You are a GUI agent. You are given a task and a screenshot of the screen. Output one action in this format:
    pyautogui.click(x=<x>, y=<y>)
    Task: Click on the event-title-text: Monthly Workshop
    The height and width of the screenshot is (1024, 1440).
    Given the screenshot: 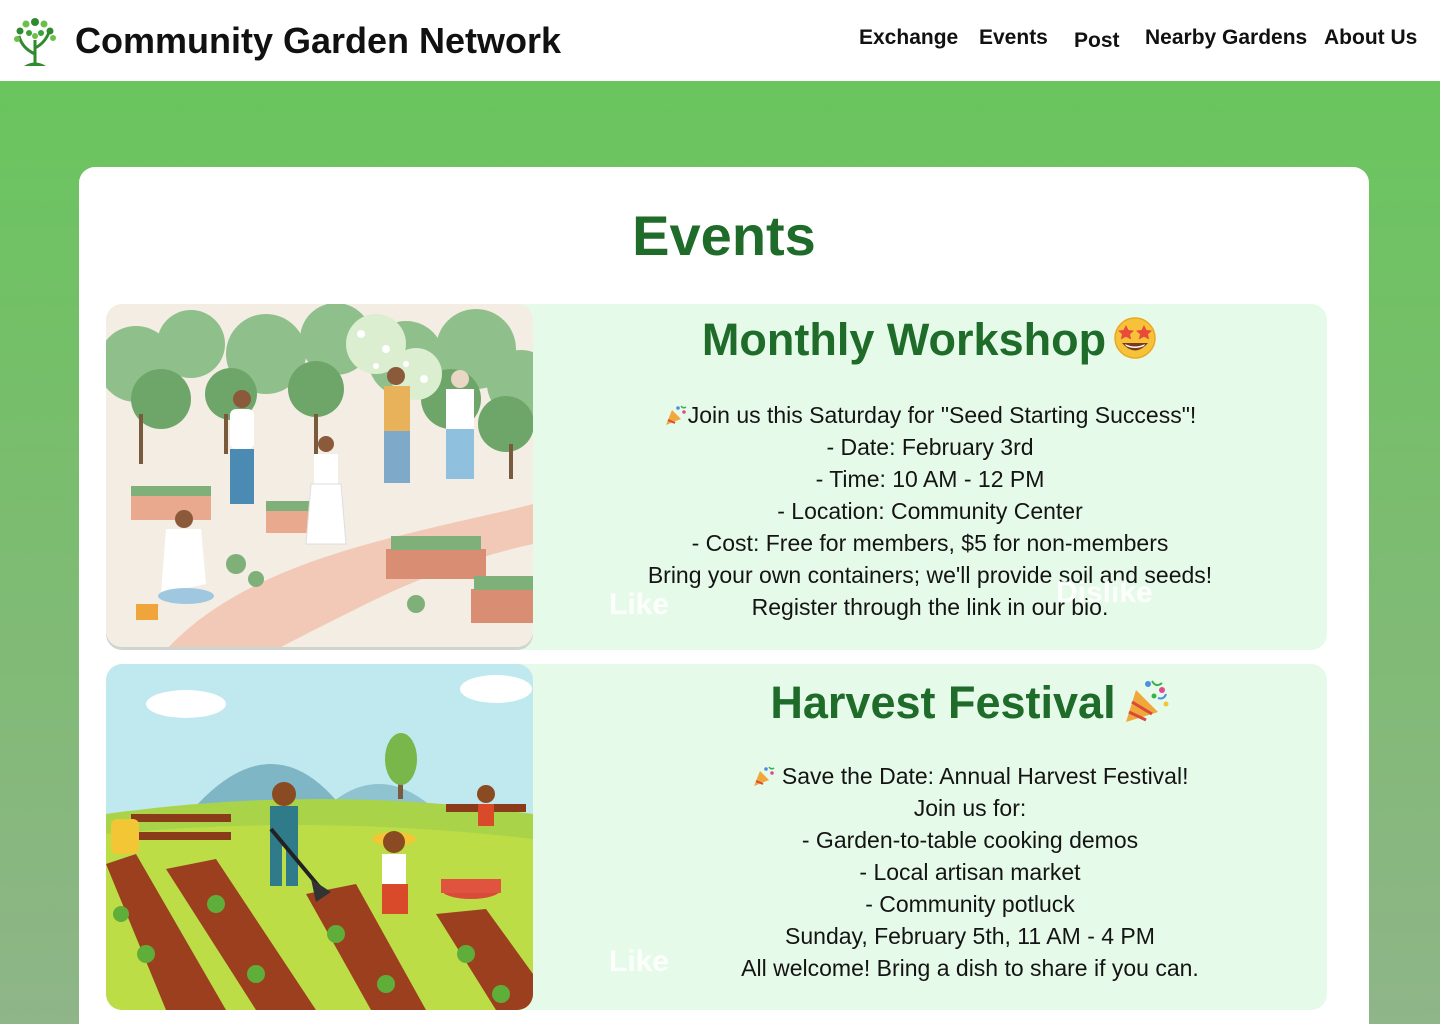 What is the action you would take?
    pyautogui.click(x=904, y=339)
    